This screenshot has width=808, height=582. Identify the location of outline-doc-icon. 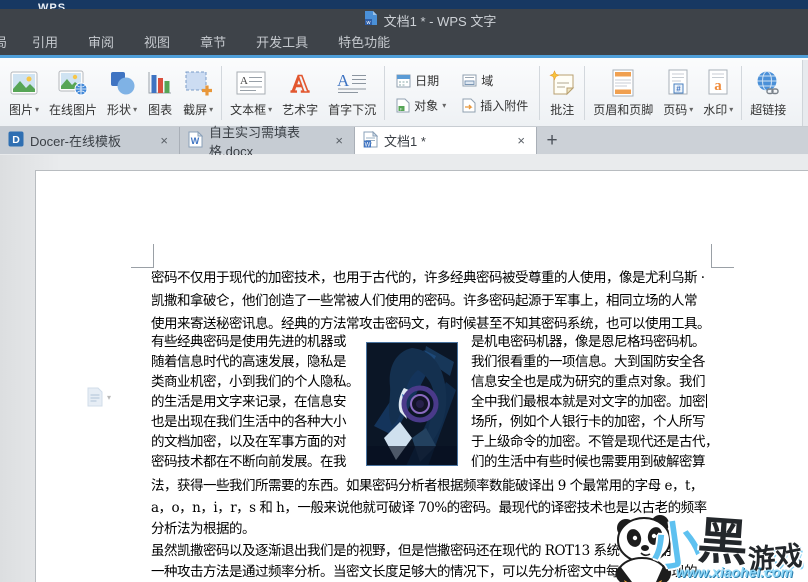
(95, 397).